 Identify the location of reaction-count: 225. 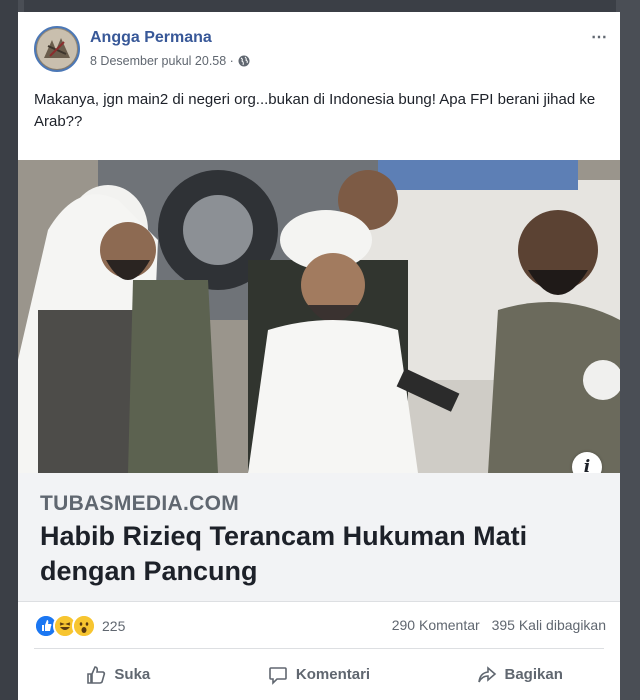
(114, 626).